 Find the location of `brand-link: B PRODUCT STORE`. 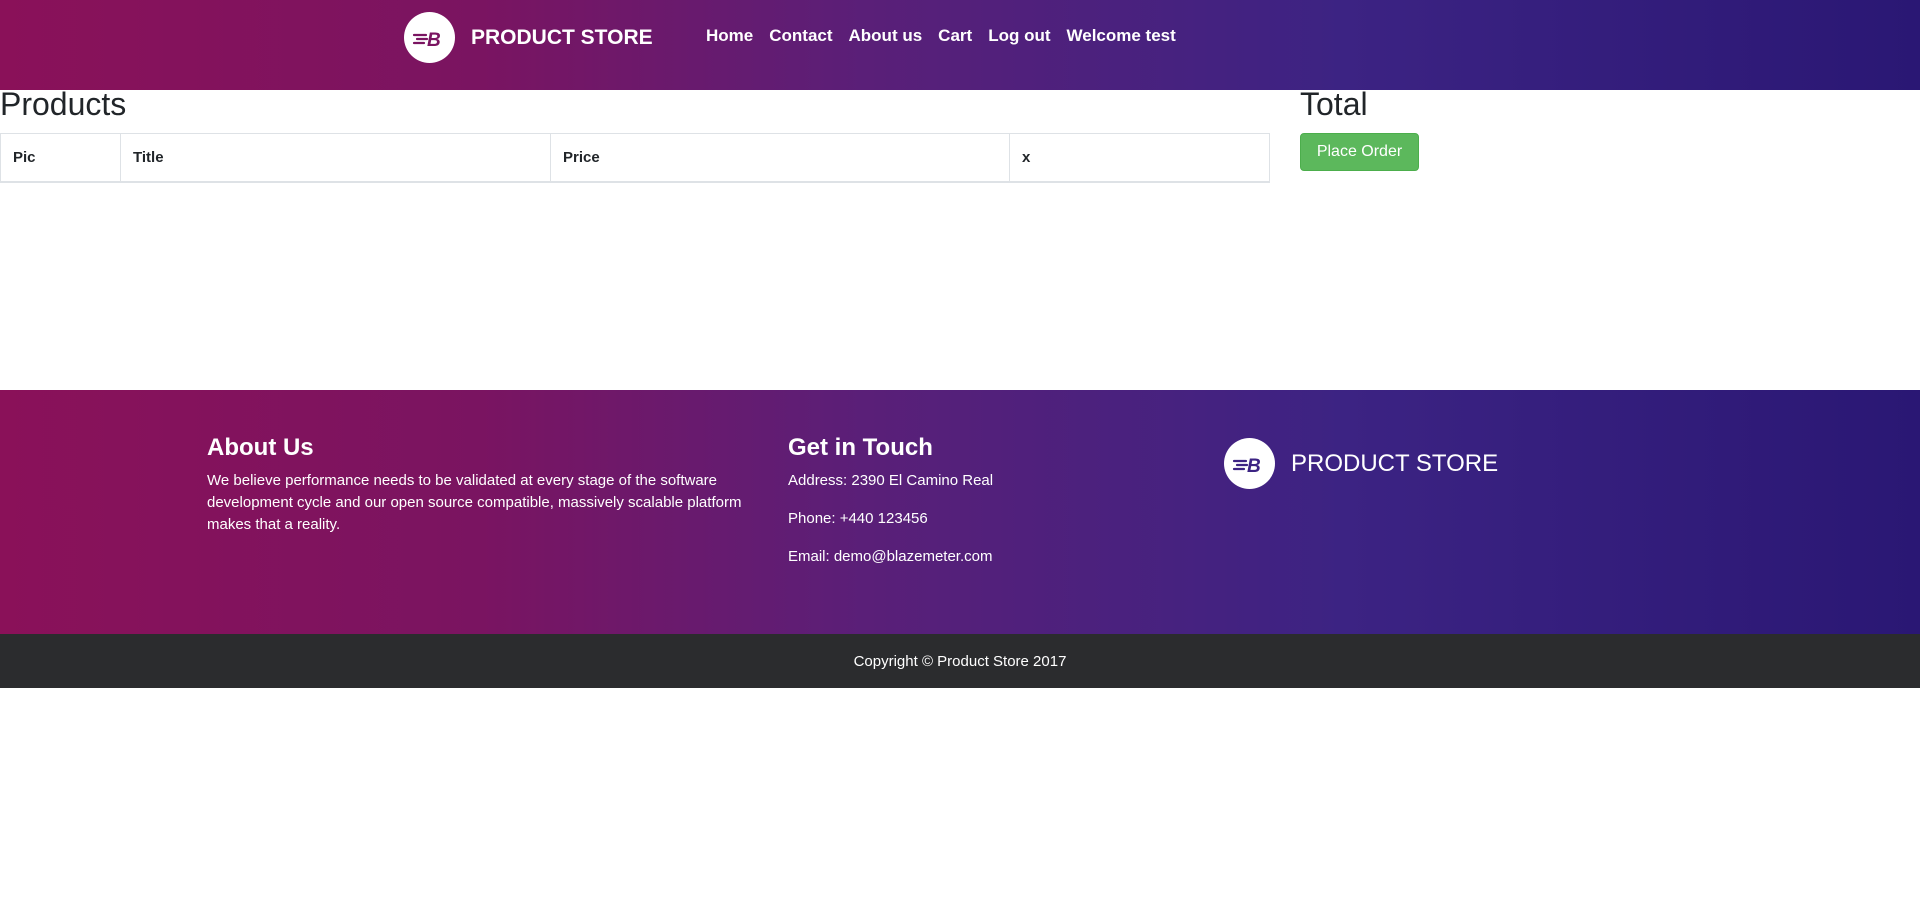

brand-link: B PRODUCT STORE is located at coordinates (528, 37).